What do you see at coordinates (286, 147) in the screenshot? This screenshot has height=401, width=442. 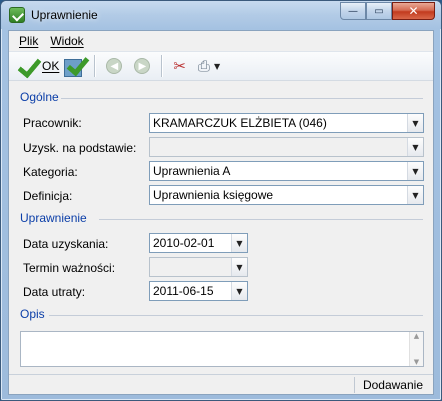 I see `uzysk-select: ▼` at bounding box center [286, 147].